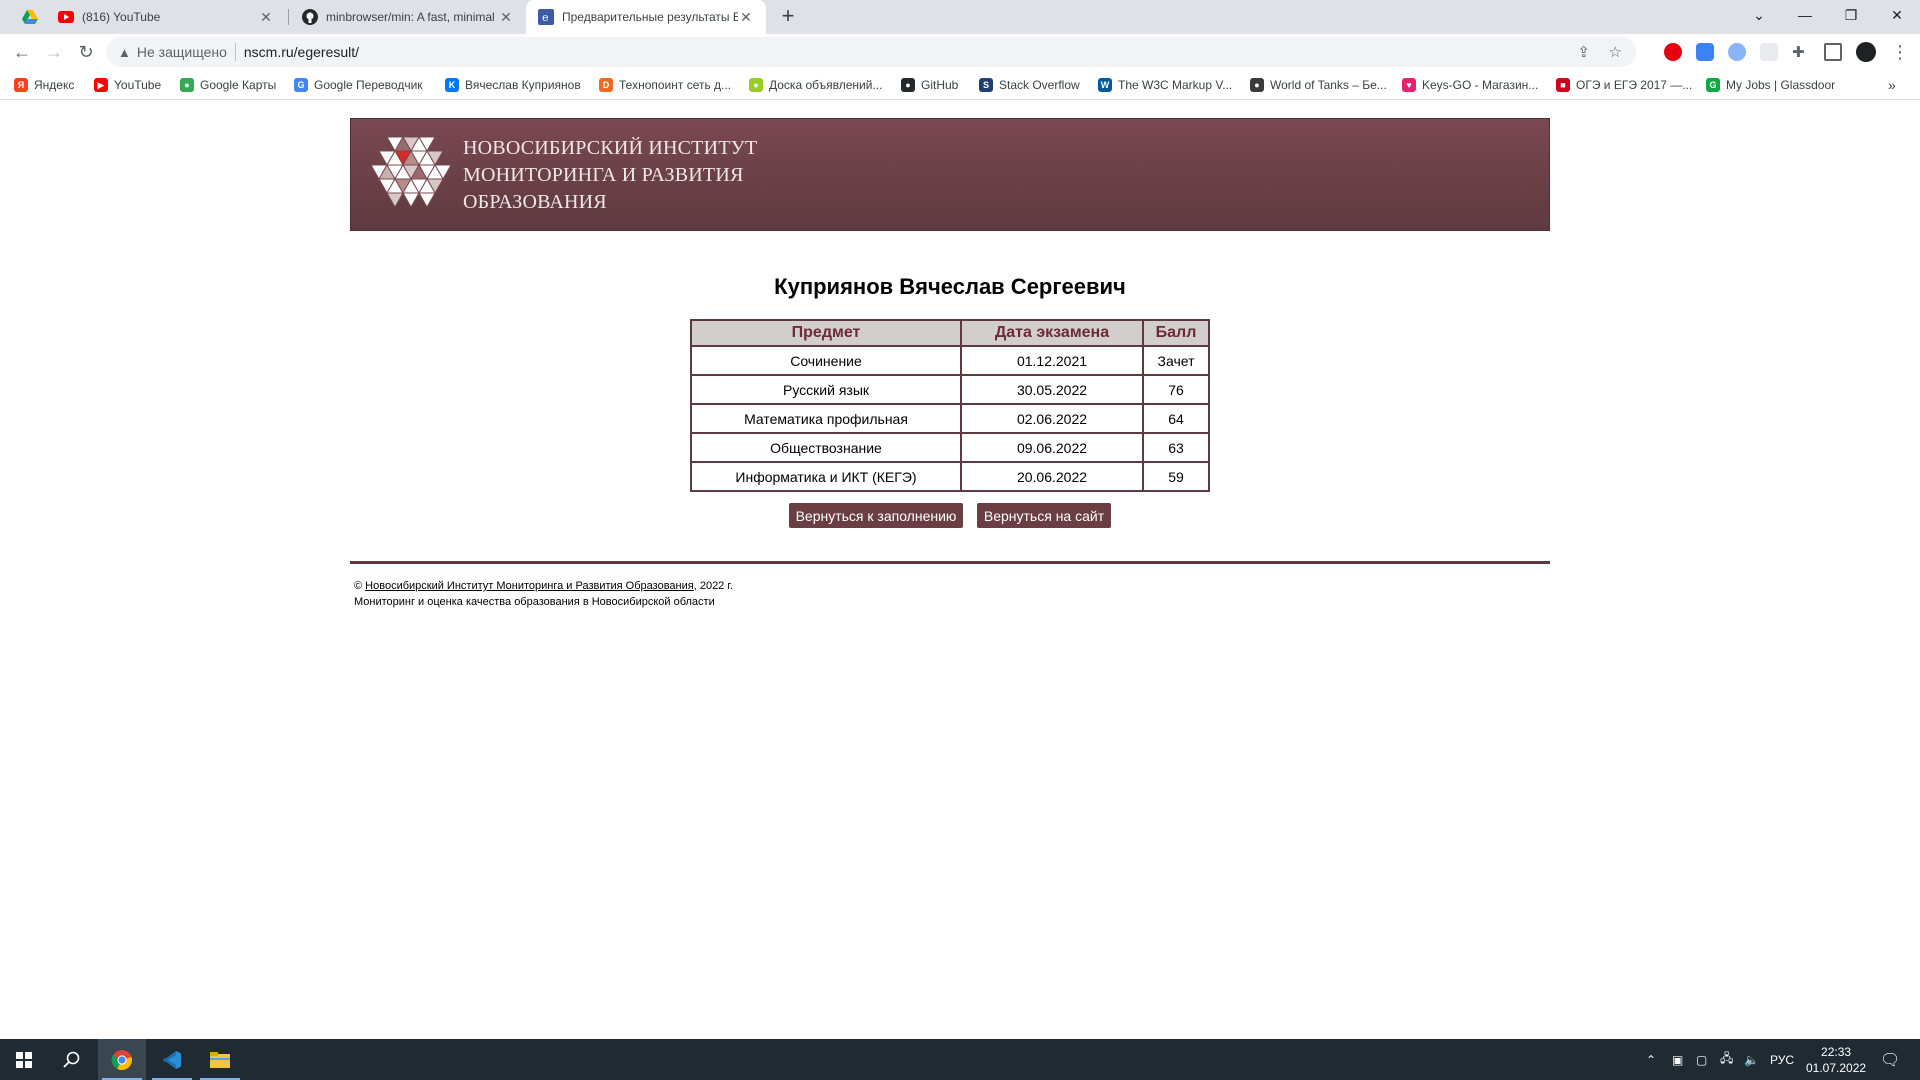 The width and height of the screenshot is (1920, 1080). What do you see at coordinates (301, 85) in the screenshot?
I see `translate-icon: G` at bounding box center [301, 85].